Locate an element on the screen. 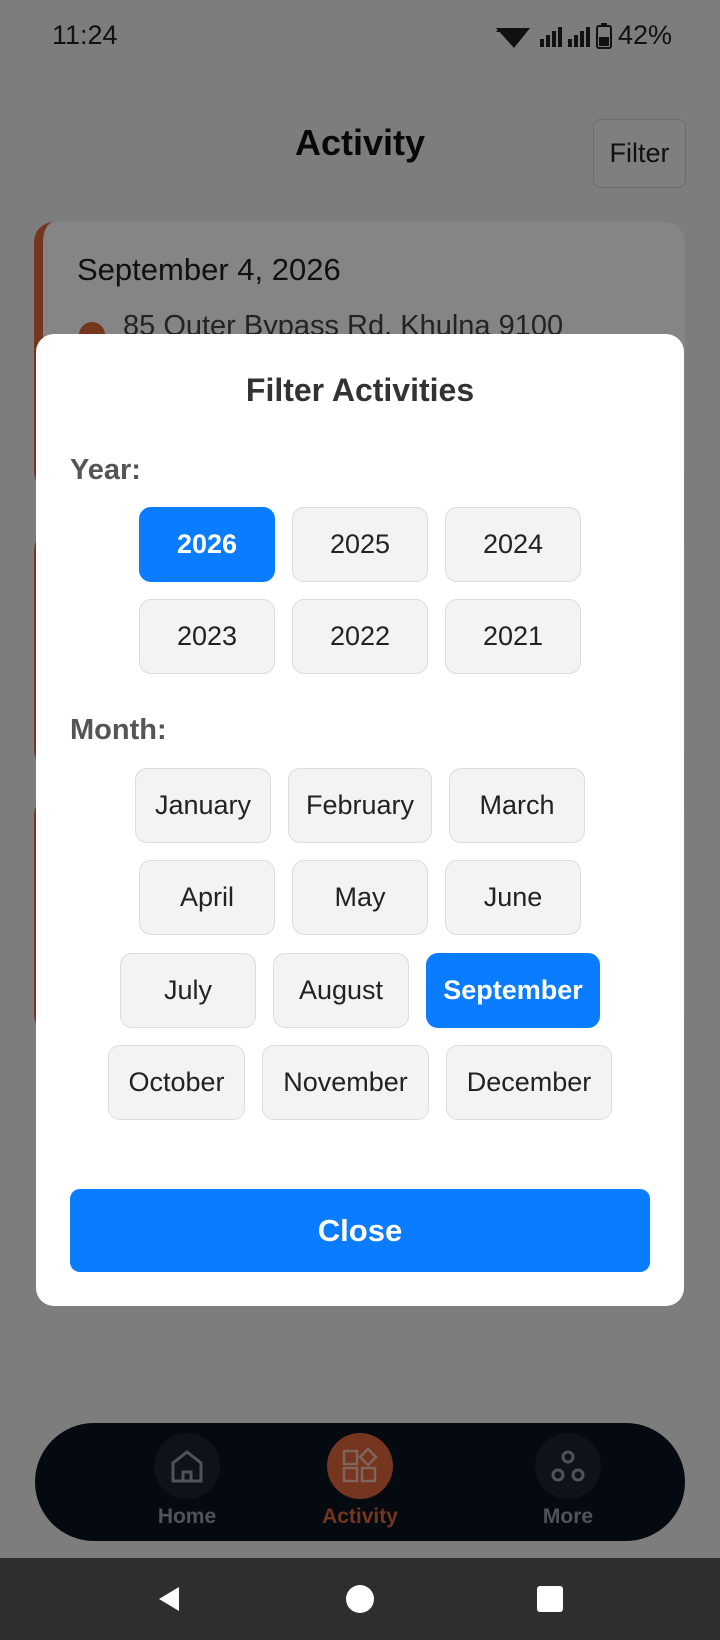  month-option-august: August is located at coordinates (341, 990).